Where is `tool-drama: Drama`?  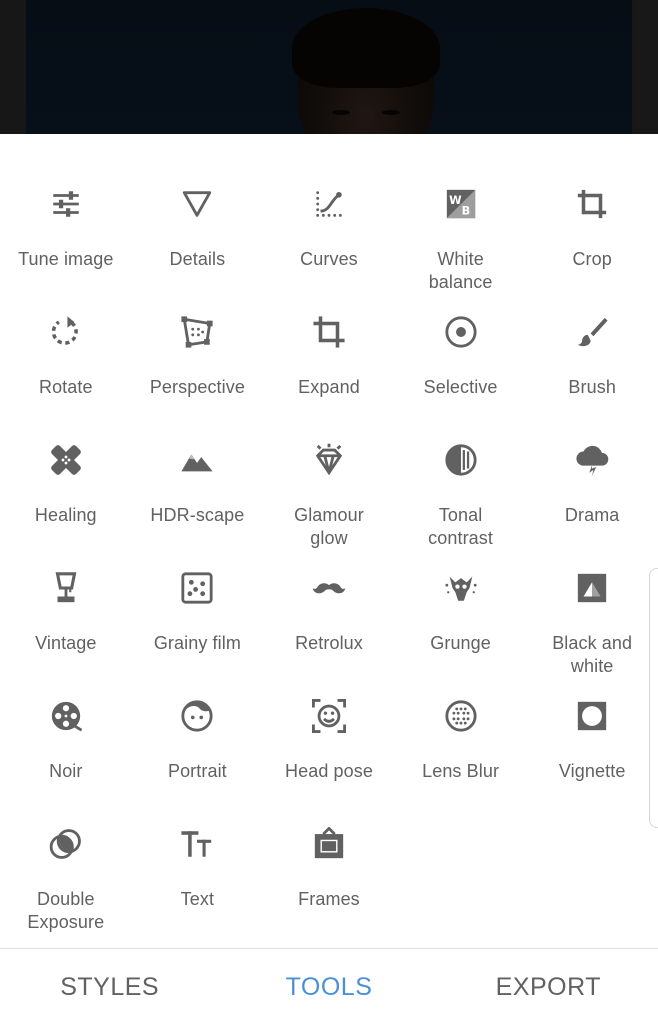 tool-drama: Drama is located at coordinates (592, 506).